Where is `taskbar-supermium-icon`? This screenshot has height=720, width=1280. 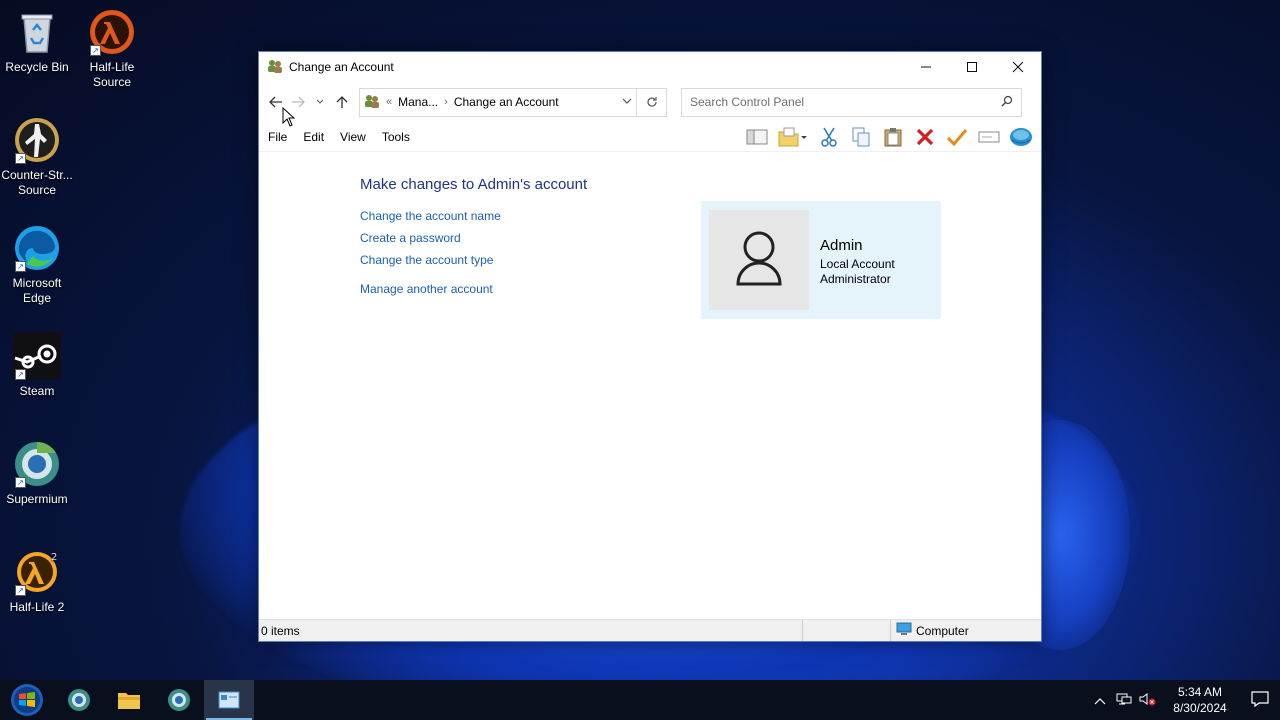 taskbar-supermium-icon is located at coordinates (79, 700).